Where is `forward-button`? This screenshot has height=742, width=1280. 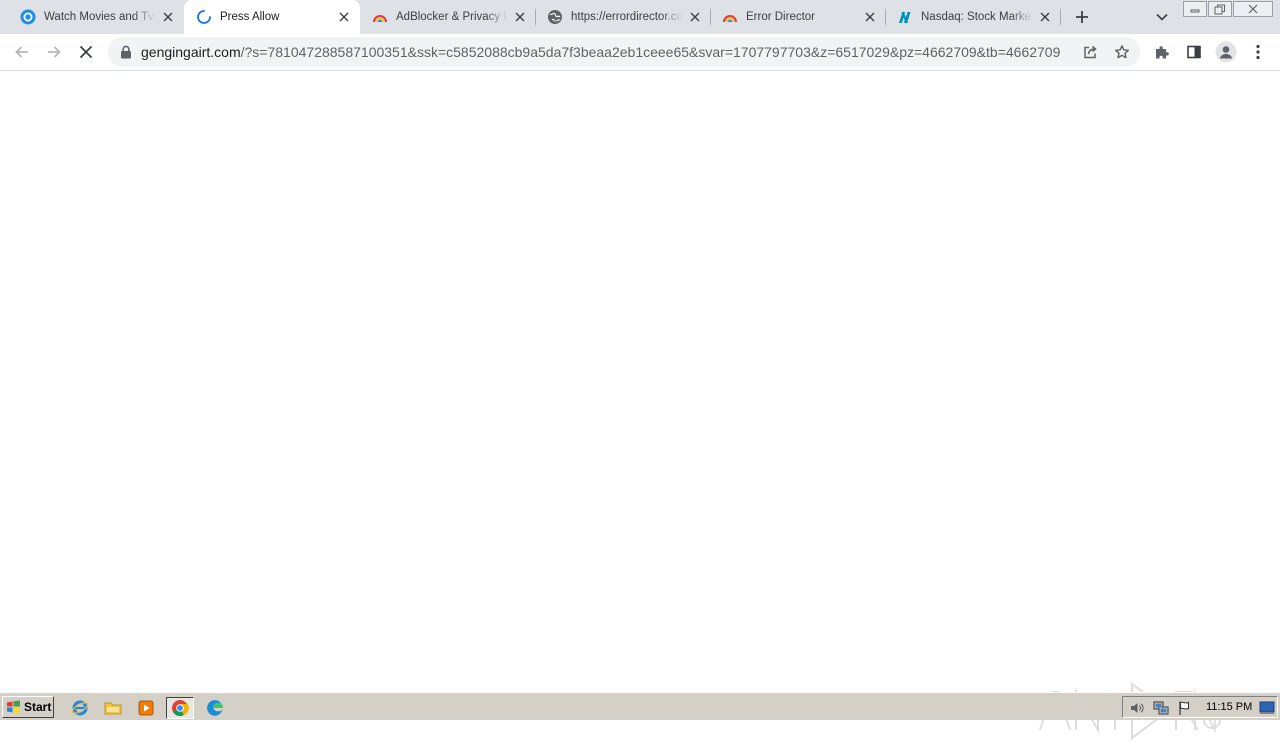
forward-button is located at coordinates (54, 52).